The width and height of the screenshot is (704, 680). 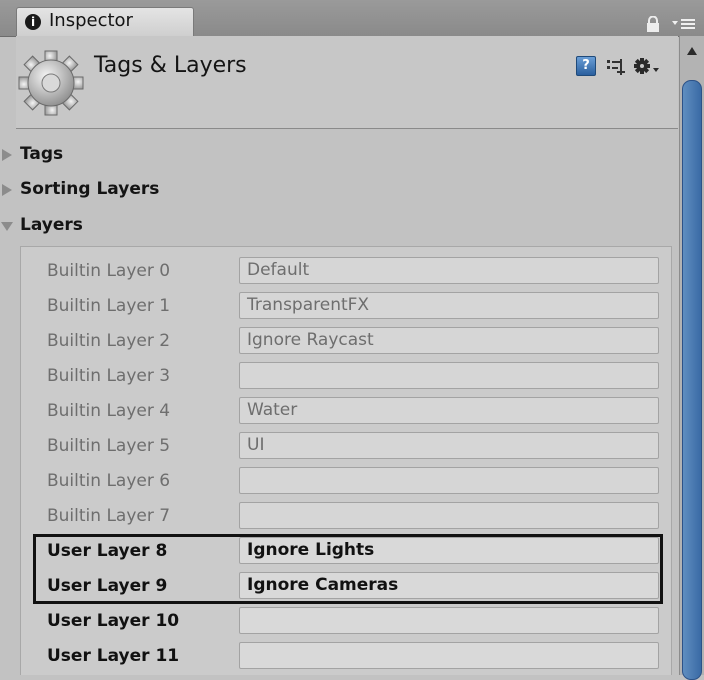 I want to click on layer-label: Builtin Layer 4, so click(x=109, y=411).